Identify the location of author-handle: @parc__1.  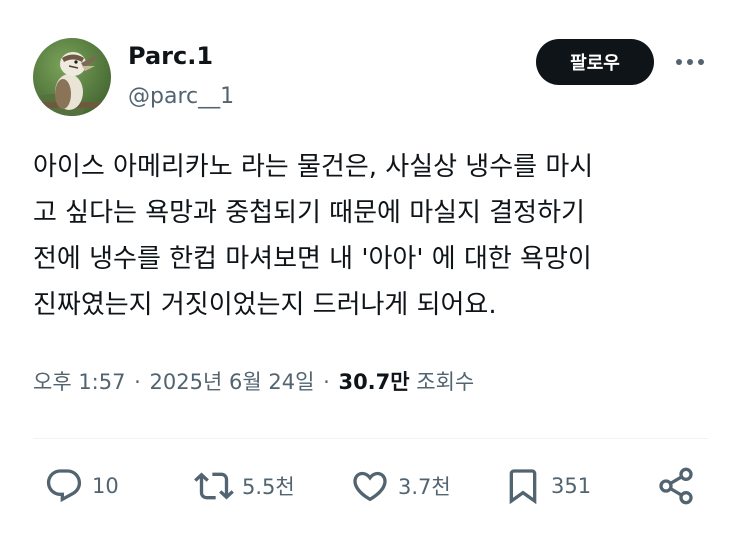
(181, 96).